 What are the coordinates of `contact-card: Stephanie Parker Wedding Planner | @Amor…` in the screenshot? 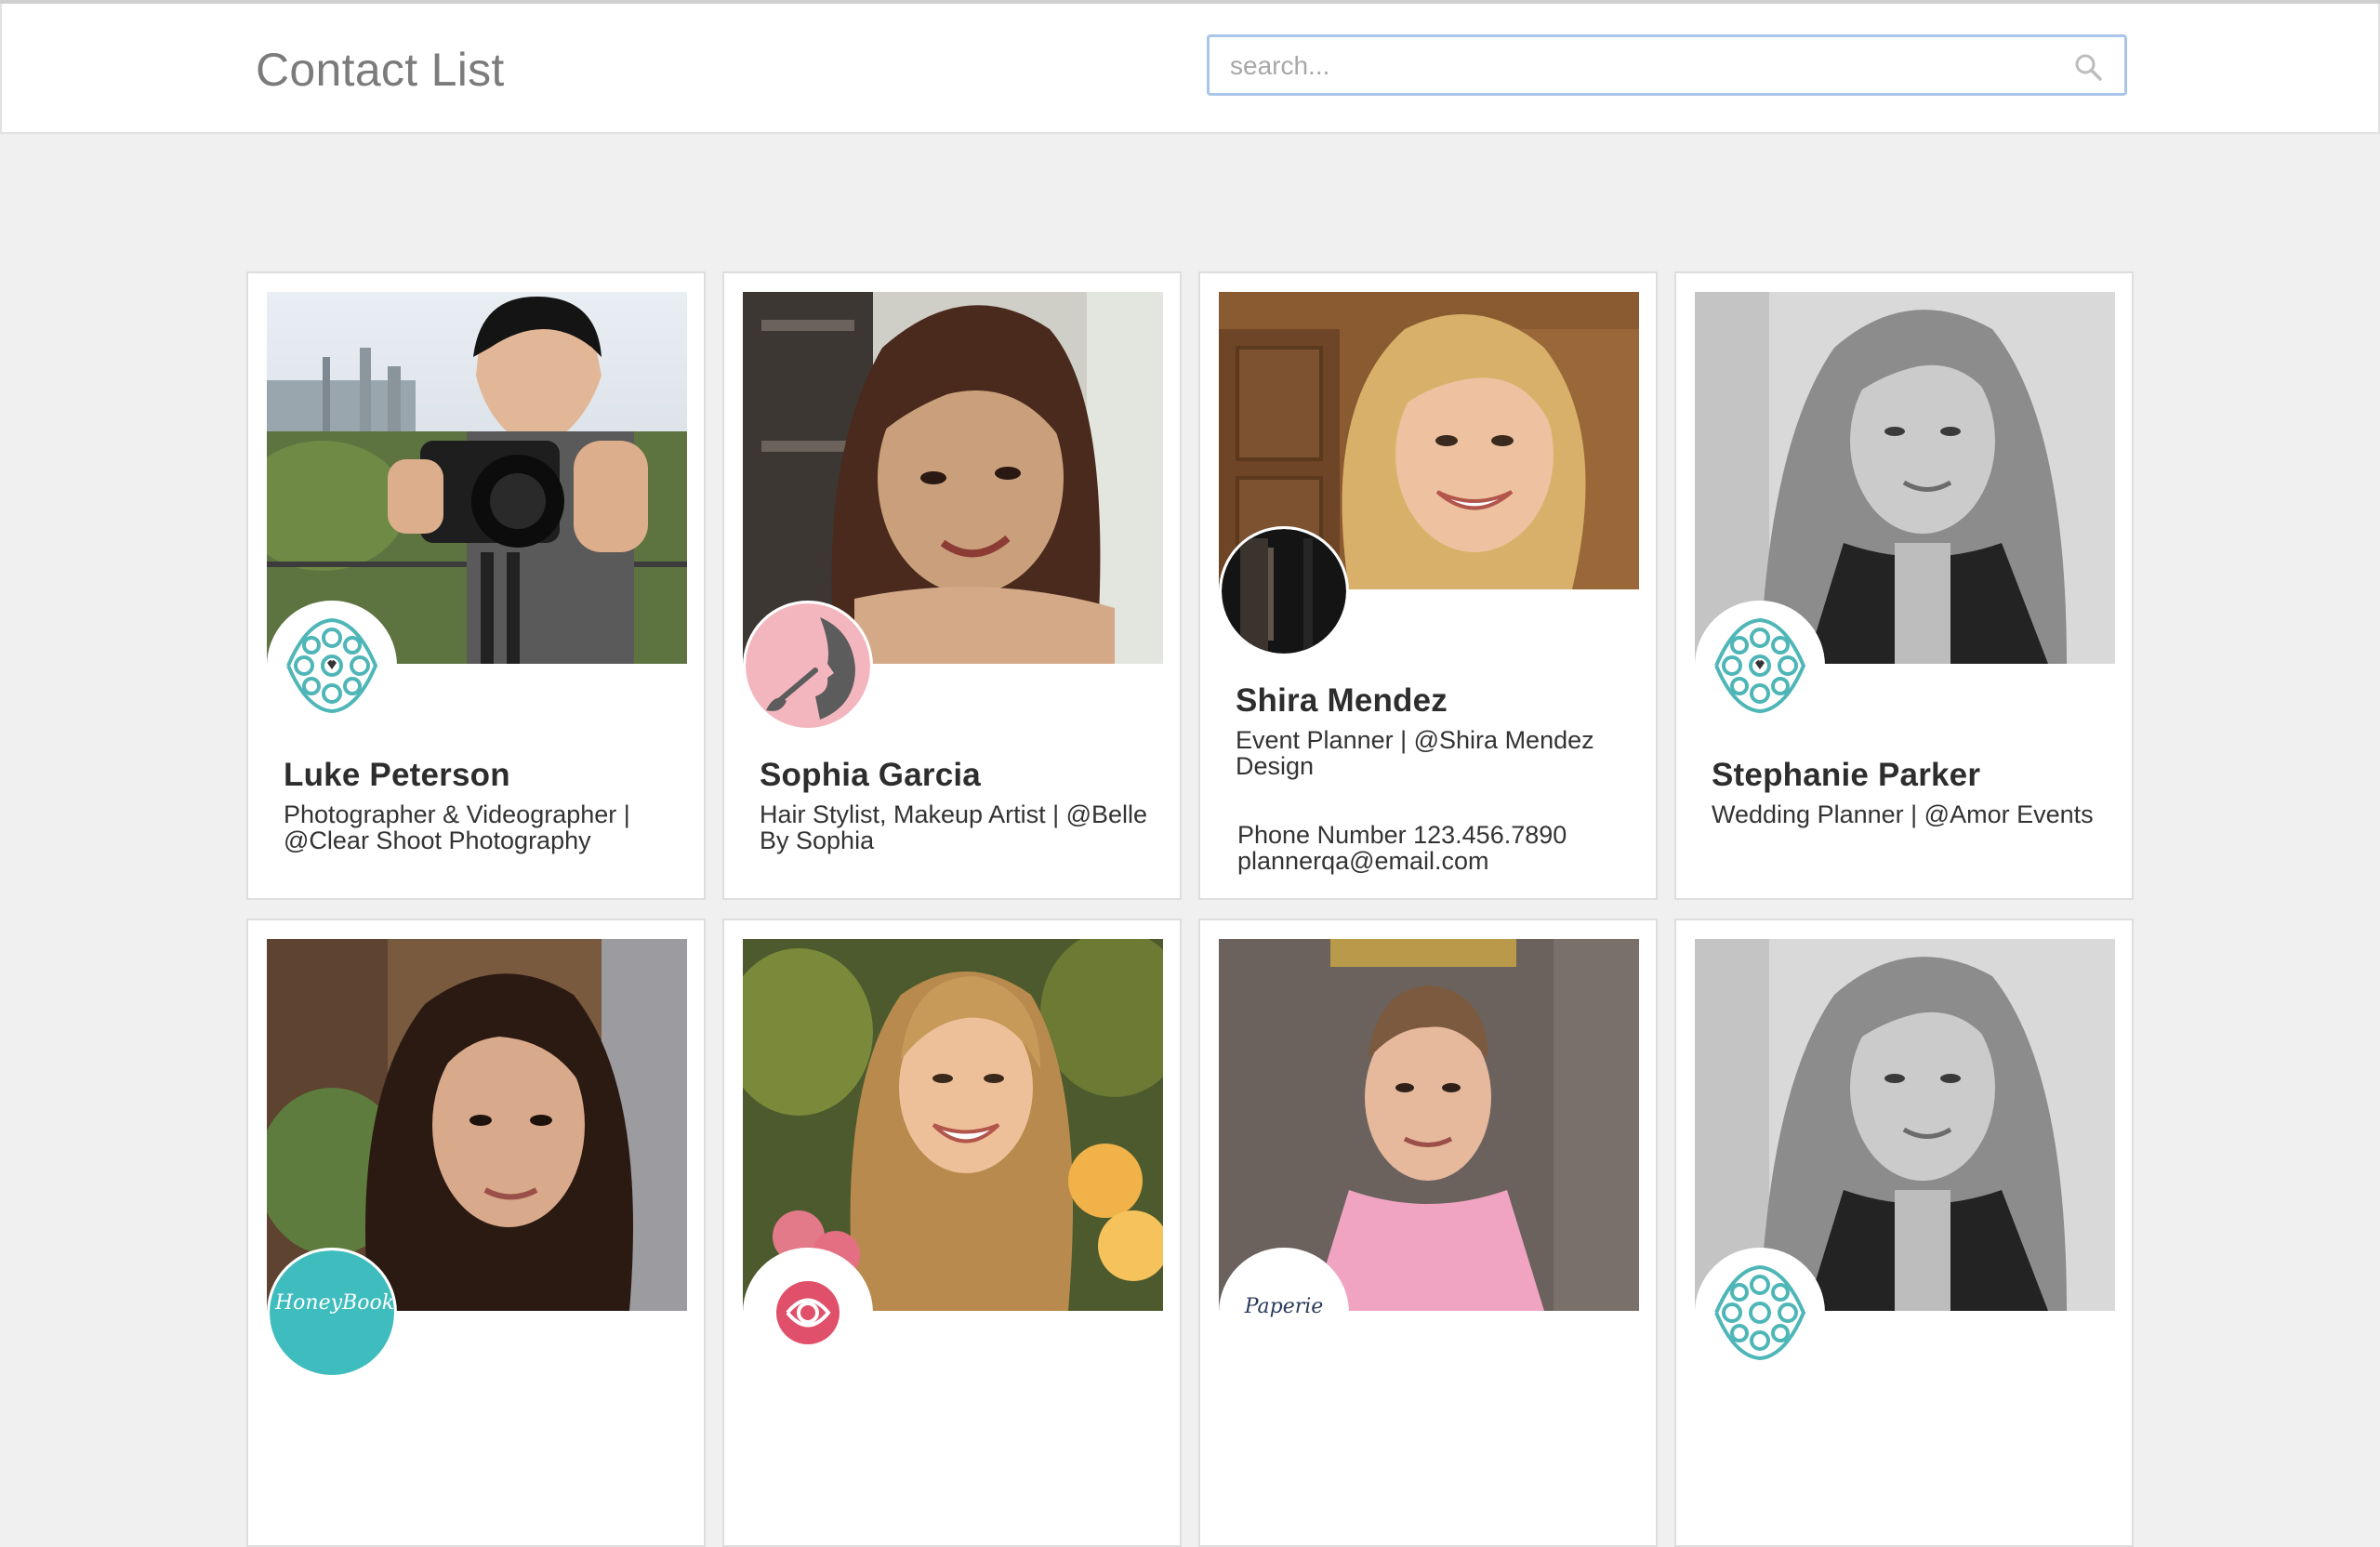 It's located at (1904, 585).